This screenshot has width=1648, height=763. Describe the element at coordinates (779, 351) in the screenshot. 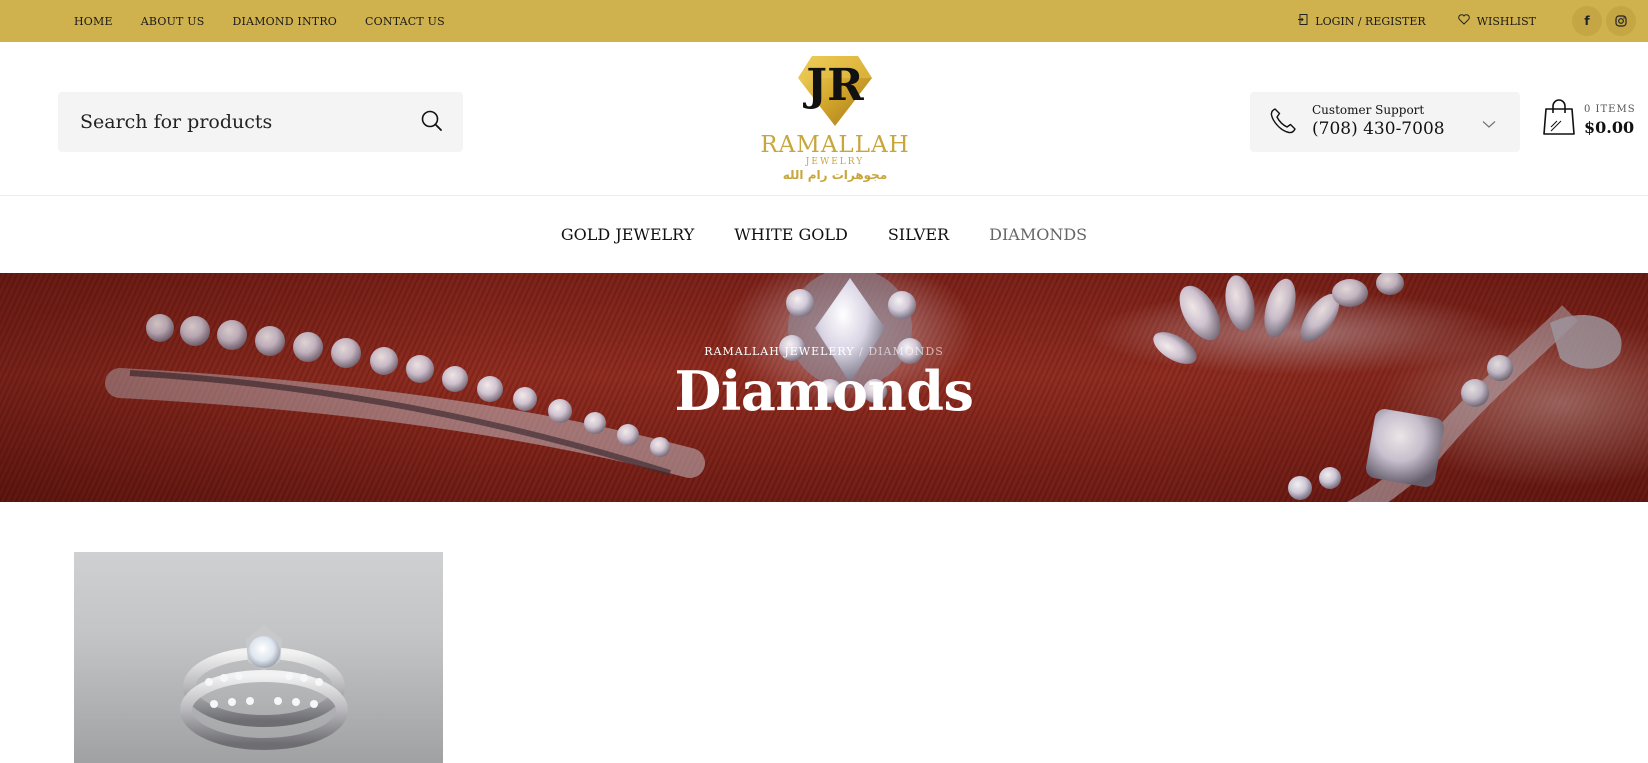

I see `breadcrumb-home-link: RAMALLAH JEWELERY` at that location.